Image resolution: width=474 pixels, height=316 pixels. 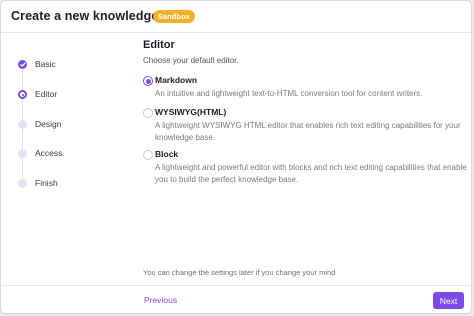 I want to click on step-label: Finish, so click(x=46, y=183).